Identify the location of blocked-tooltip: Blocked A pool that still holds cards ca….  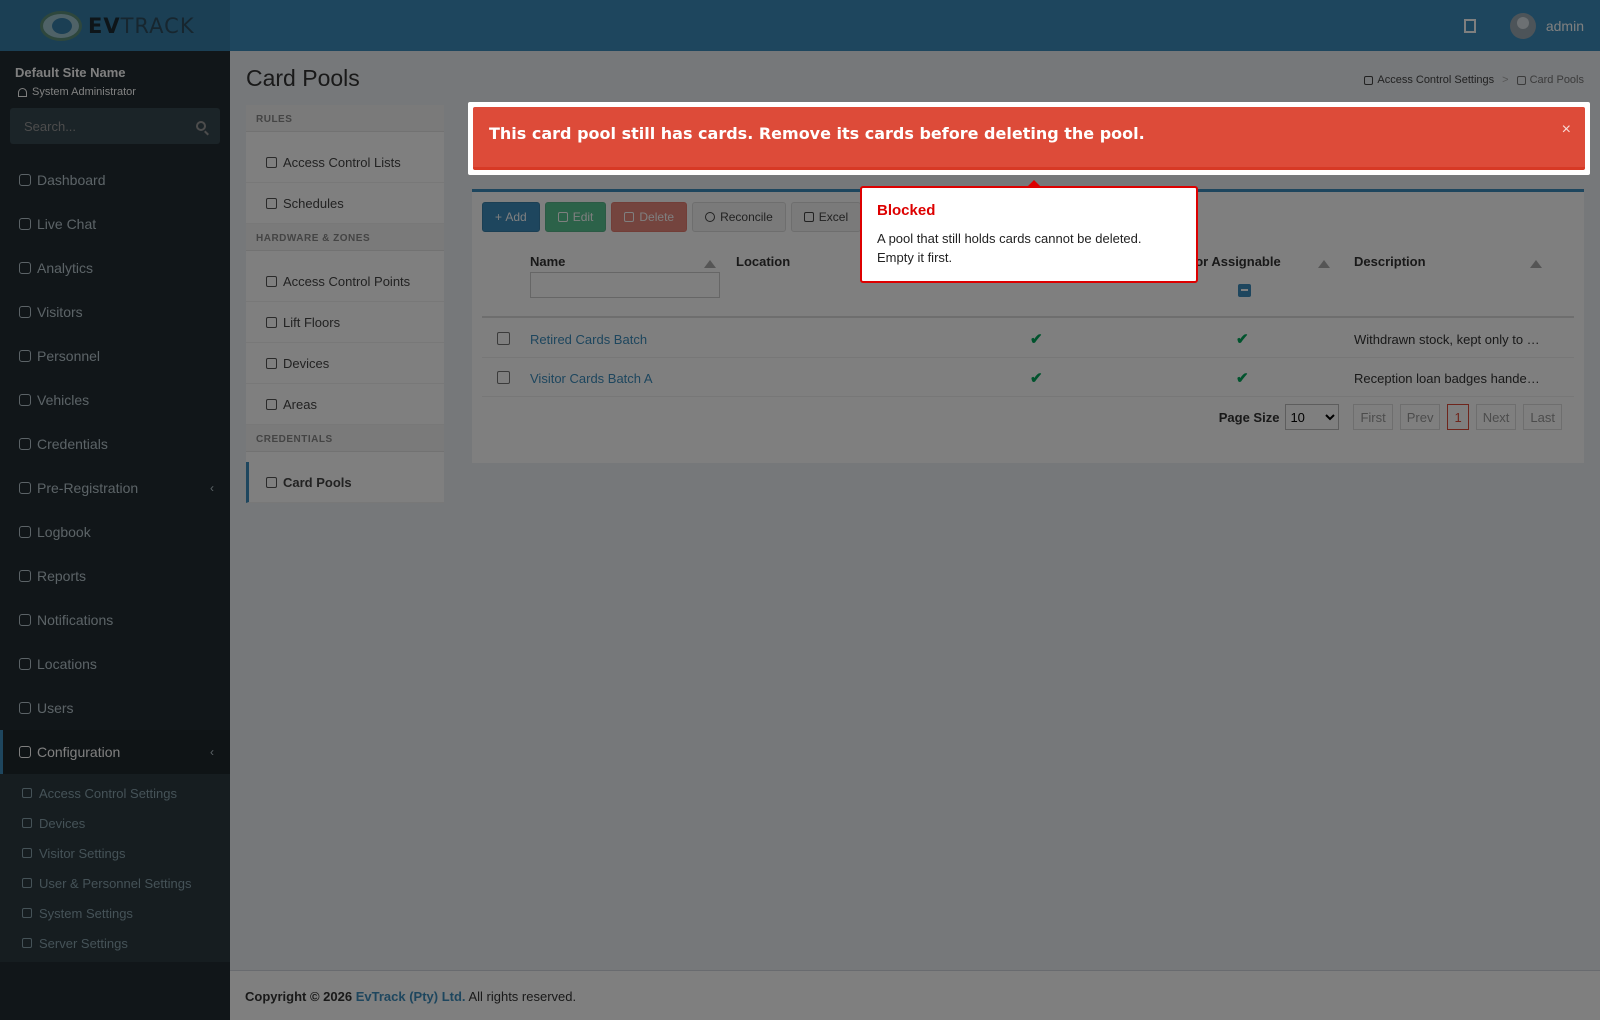
(1029, 231).